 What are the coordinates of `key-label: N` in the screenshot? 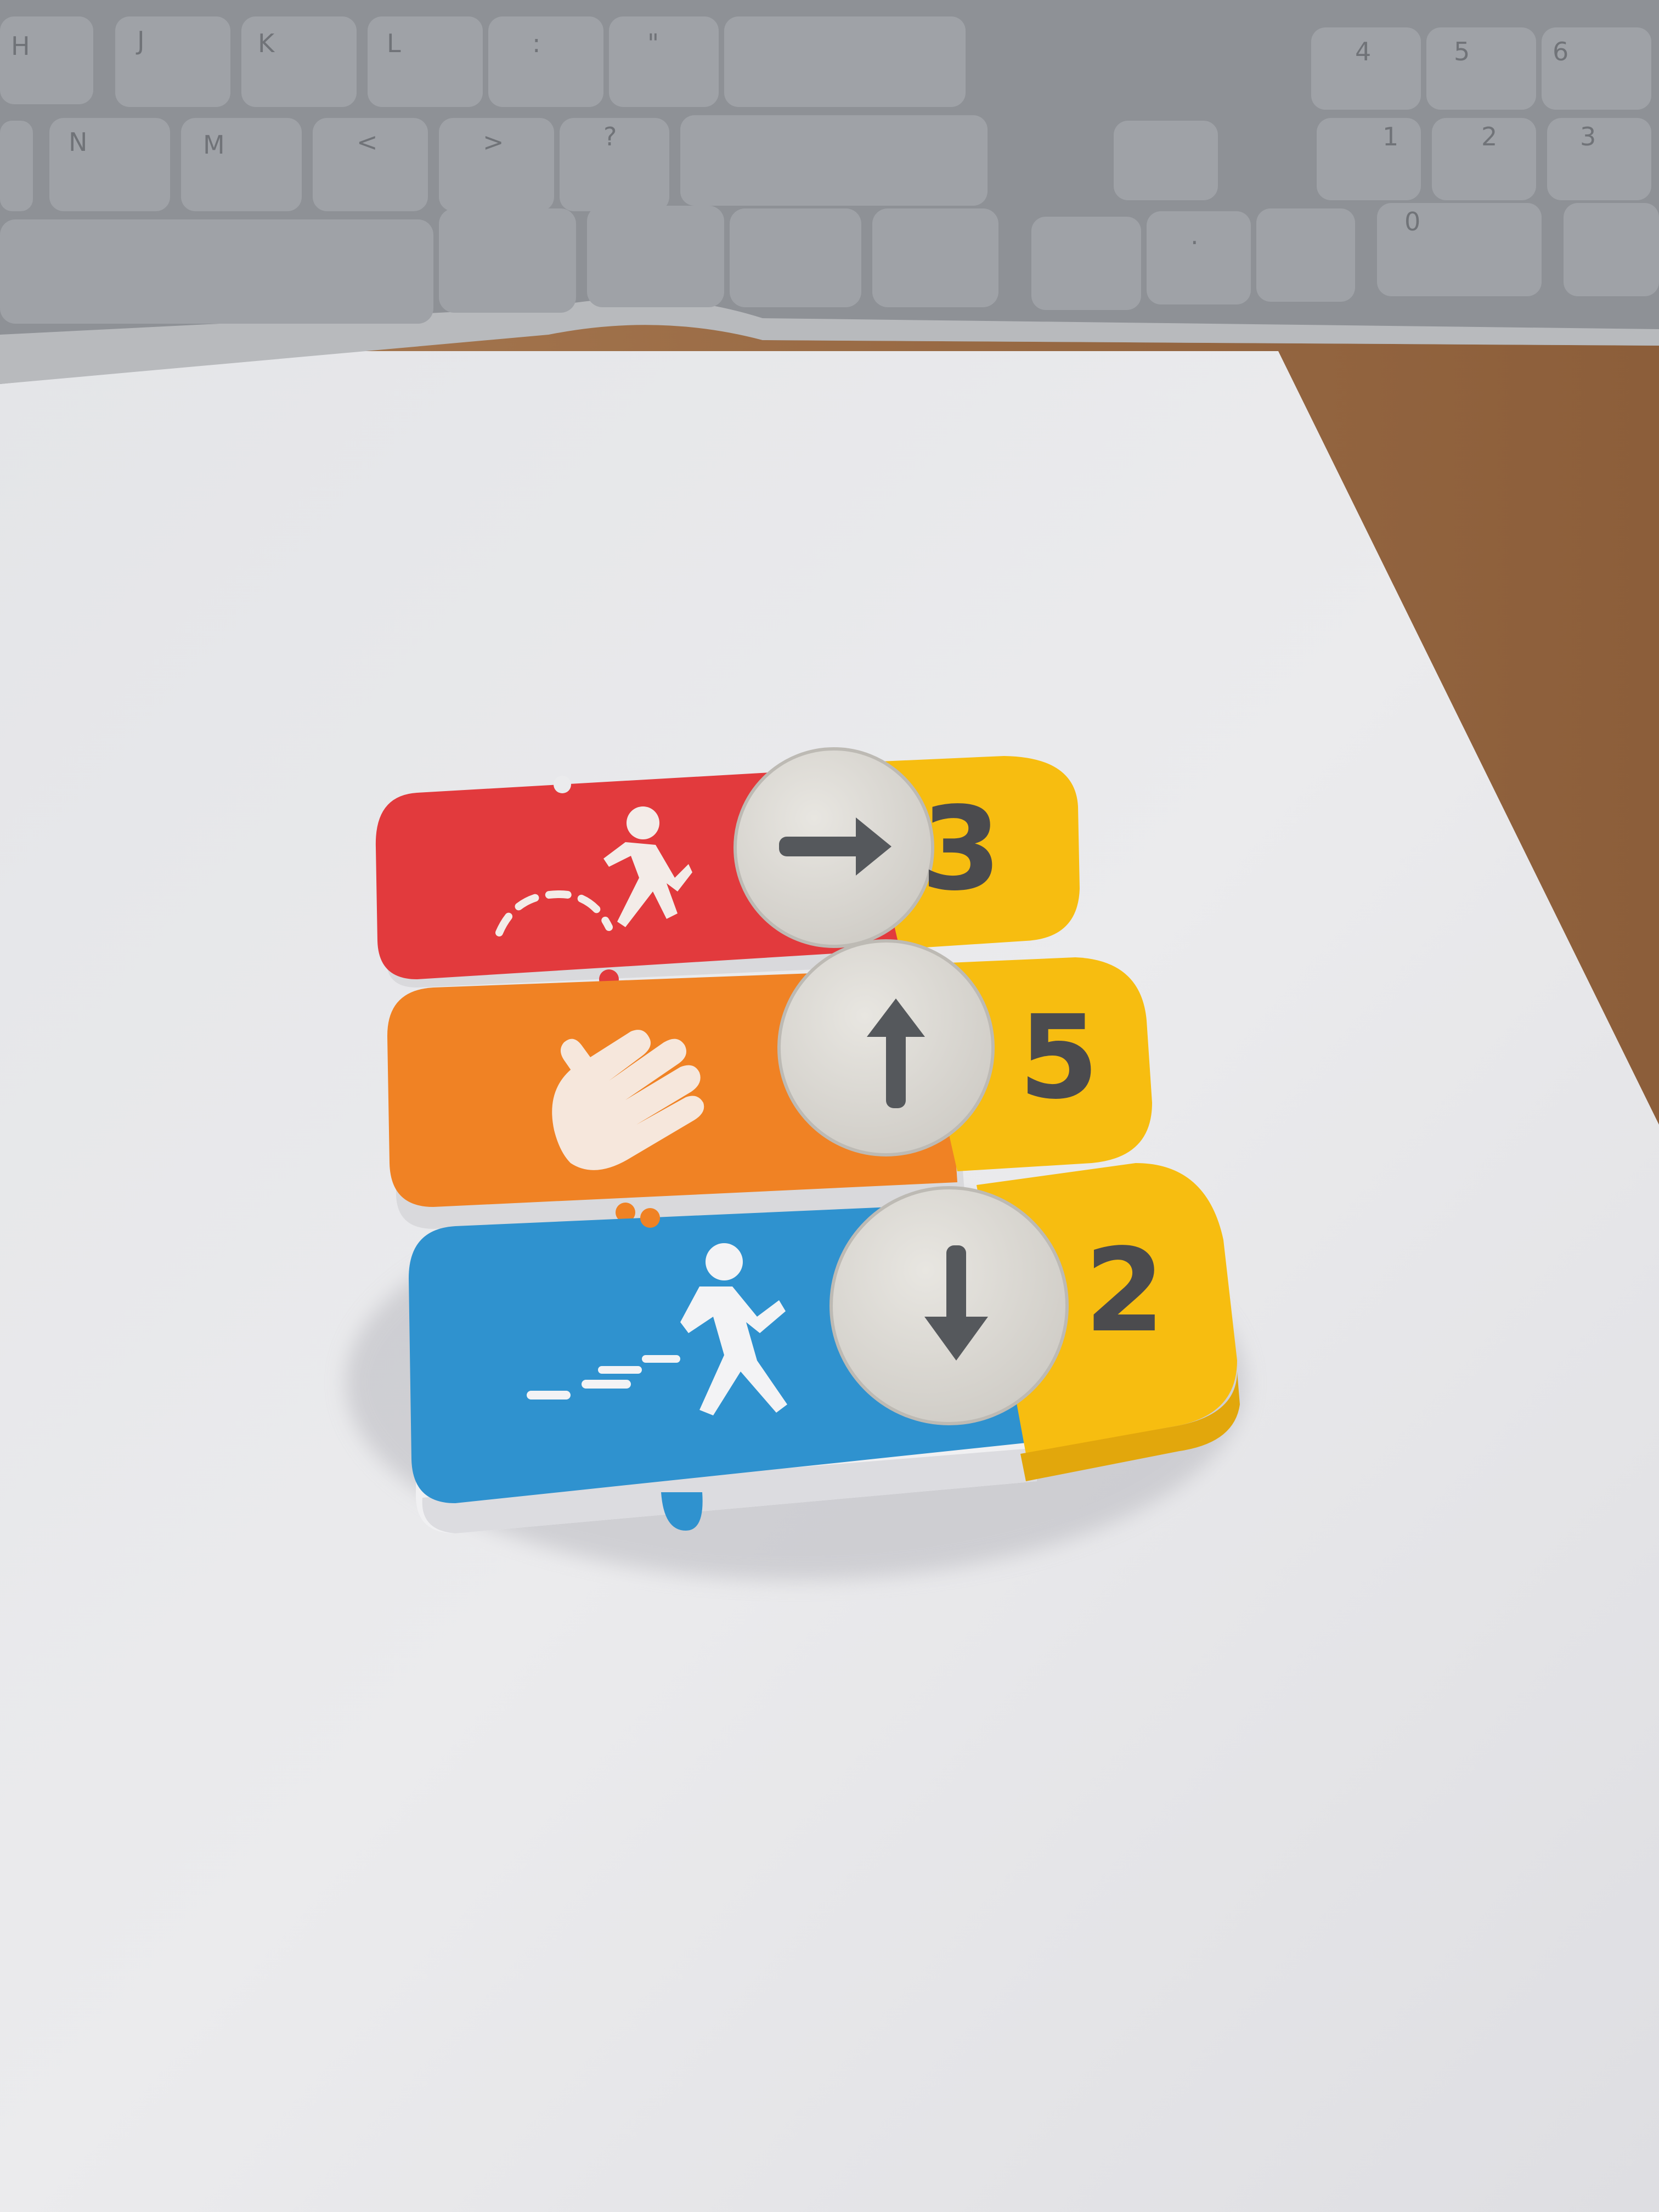 It's located at (78, 142).